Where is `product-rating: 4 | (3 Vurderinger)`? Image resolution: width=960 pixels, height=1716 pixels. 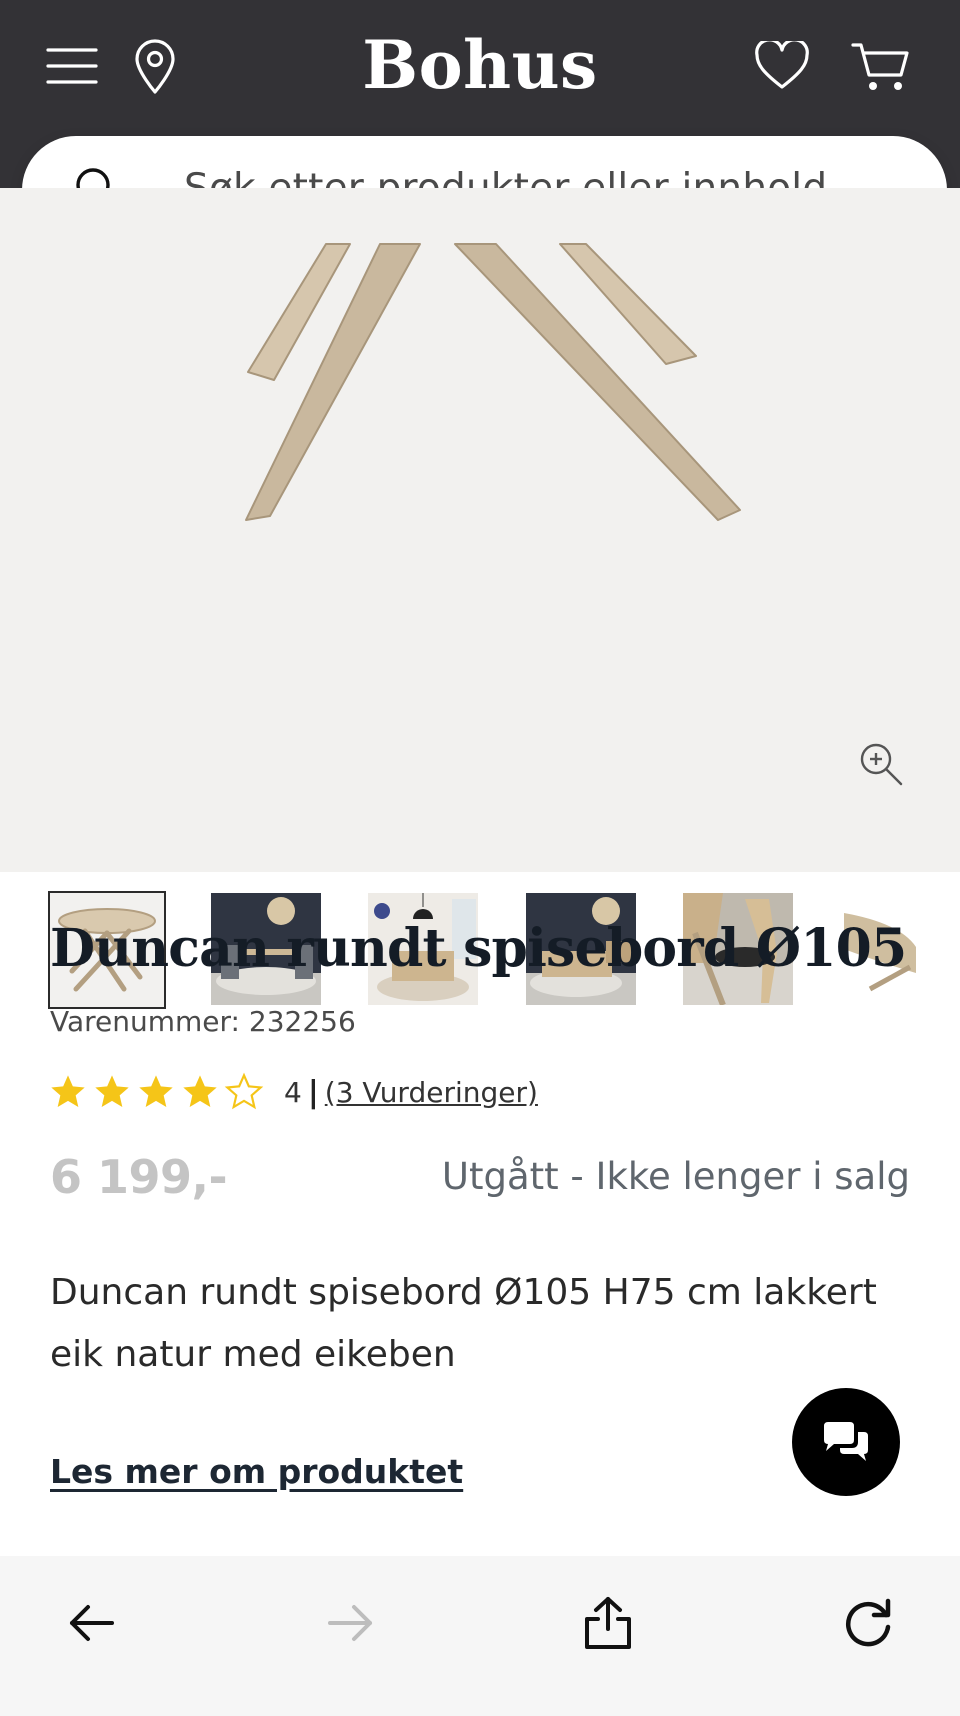 product-rating: 4 | (3 Vurderinger) is located at coordinates (293, 1092).